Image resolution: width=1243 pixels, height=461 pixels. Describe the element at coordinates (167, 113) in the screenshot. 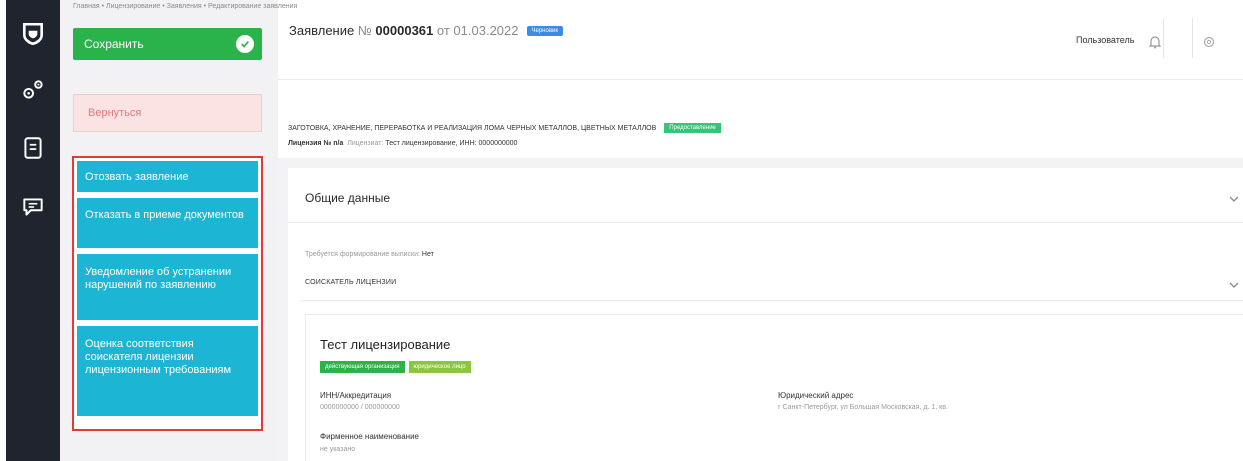

I see `back-button: Вернуться` at that location.